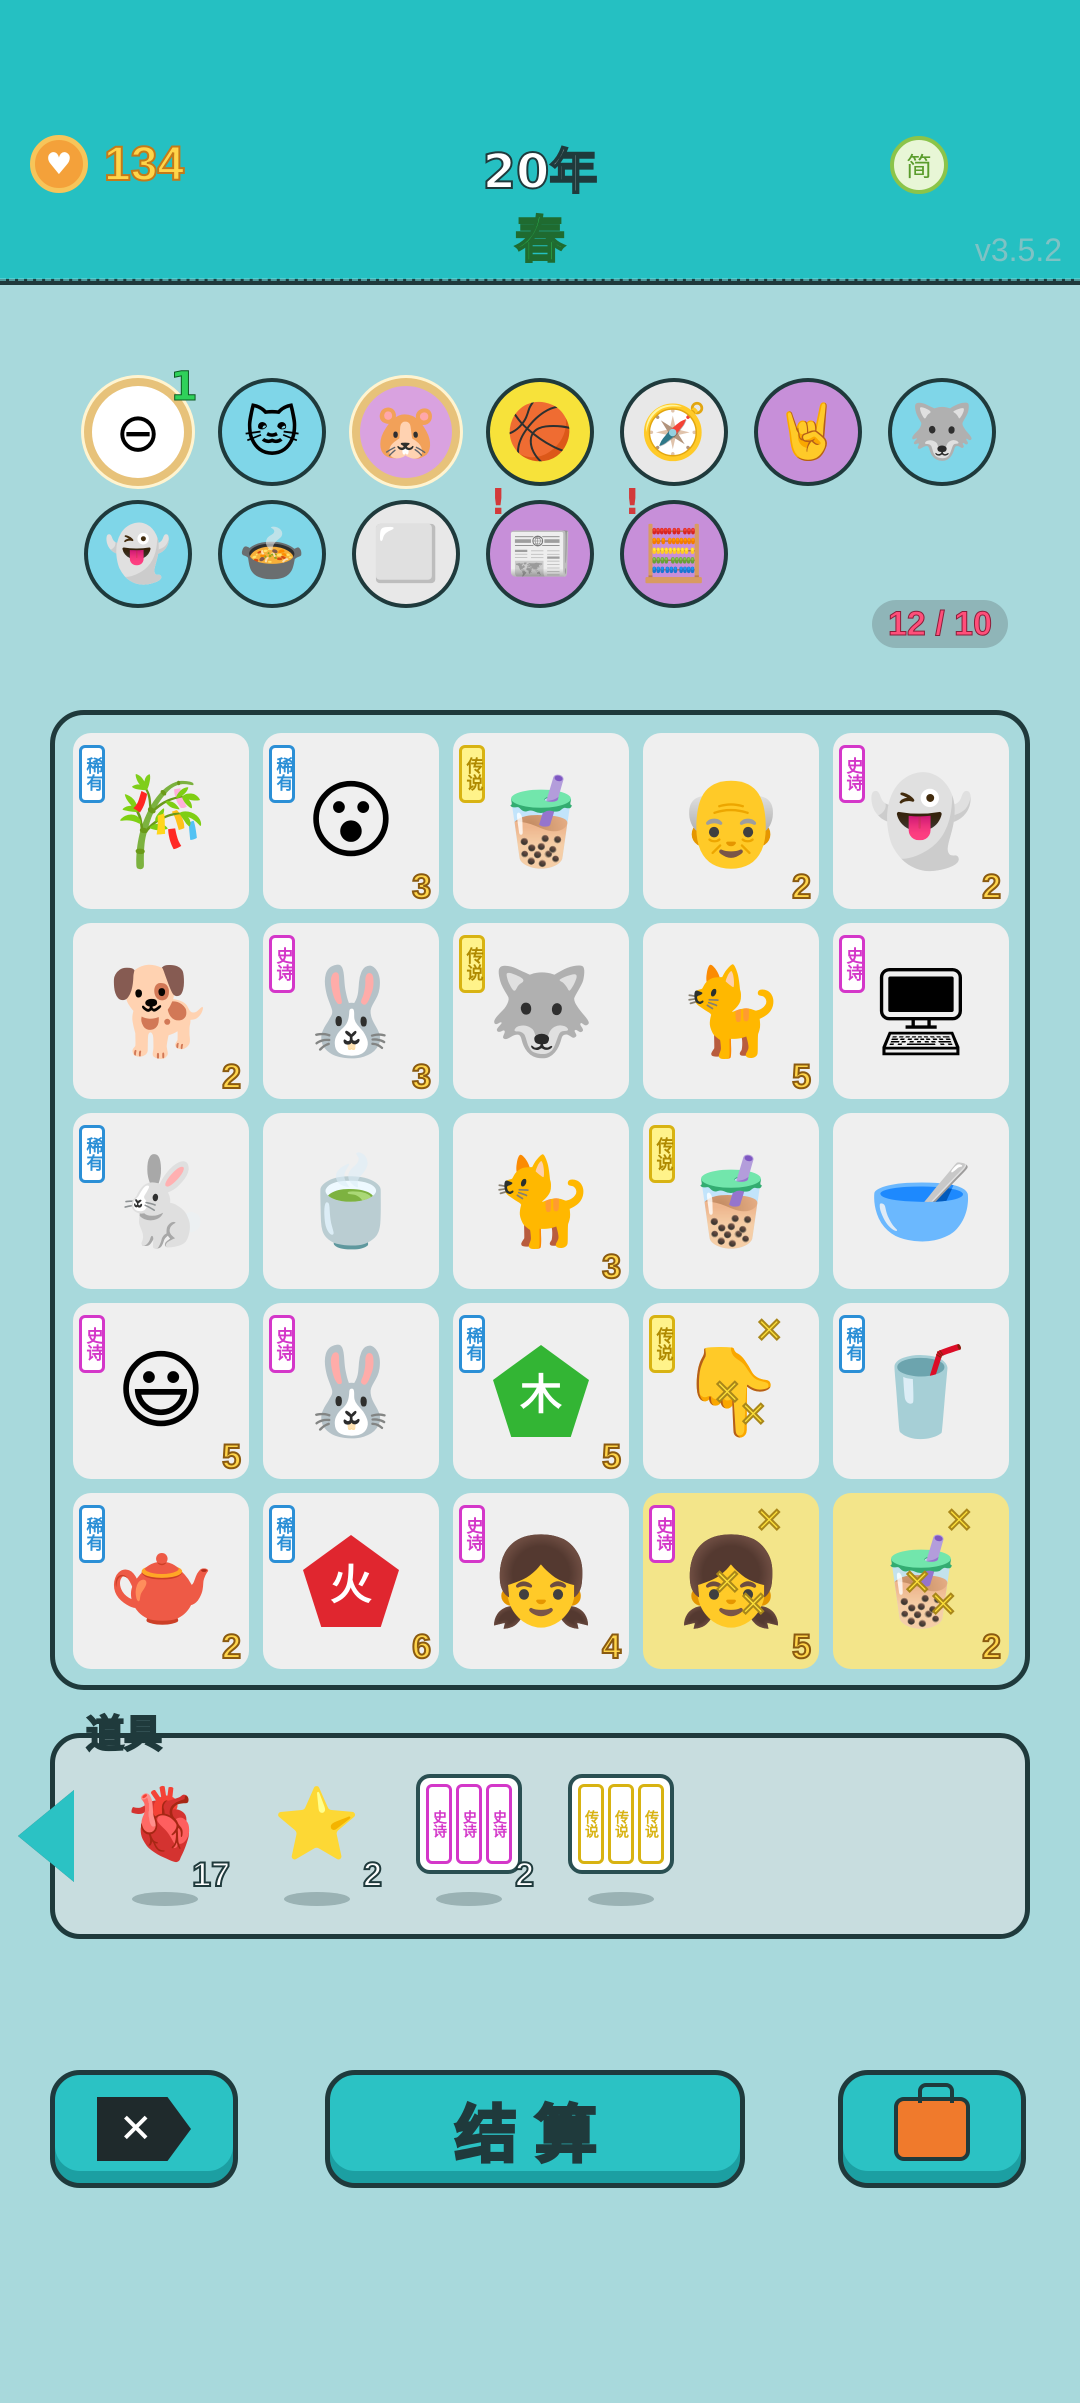 Image resolution: width=1080 pixels, height=2403 pixels. Describe the element at coordinates (621, 1824) in the screenshot. I see `legend-scrolls-icon: 传说 传说 传说` at that location.